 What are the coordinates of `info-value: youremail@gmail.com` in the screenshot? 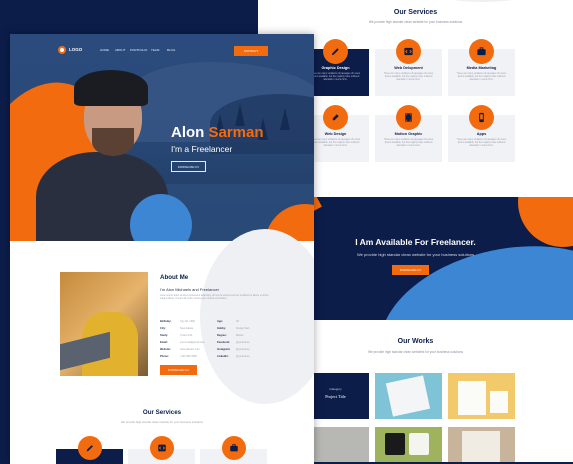 It's located at (192, 342).